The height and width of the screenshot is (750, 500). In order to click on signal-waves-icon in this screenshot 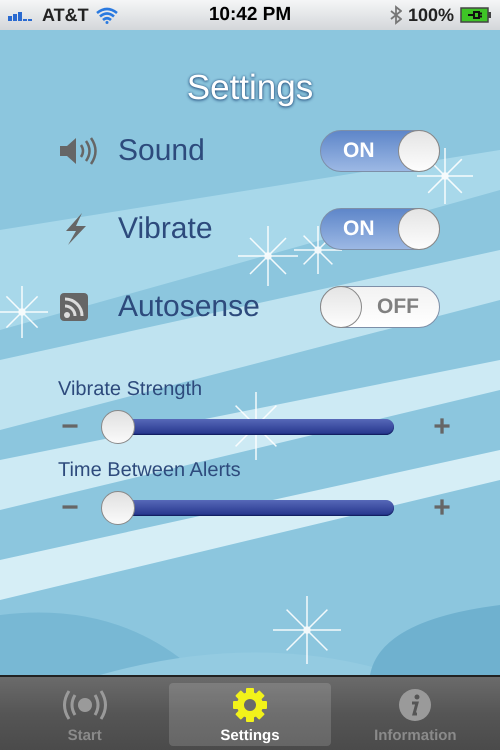, I will do `click(85, 705)`.